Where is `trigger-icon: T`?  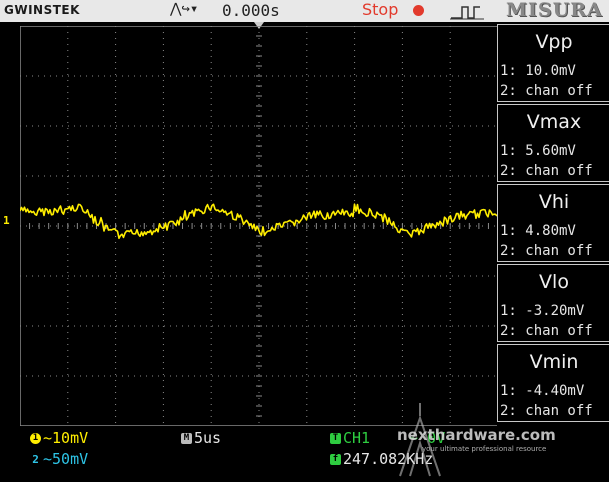 trigger-icon: T is located at coordinates (335, 438).